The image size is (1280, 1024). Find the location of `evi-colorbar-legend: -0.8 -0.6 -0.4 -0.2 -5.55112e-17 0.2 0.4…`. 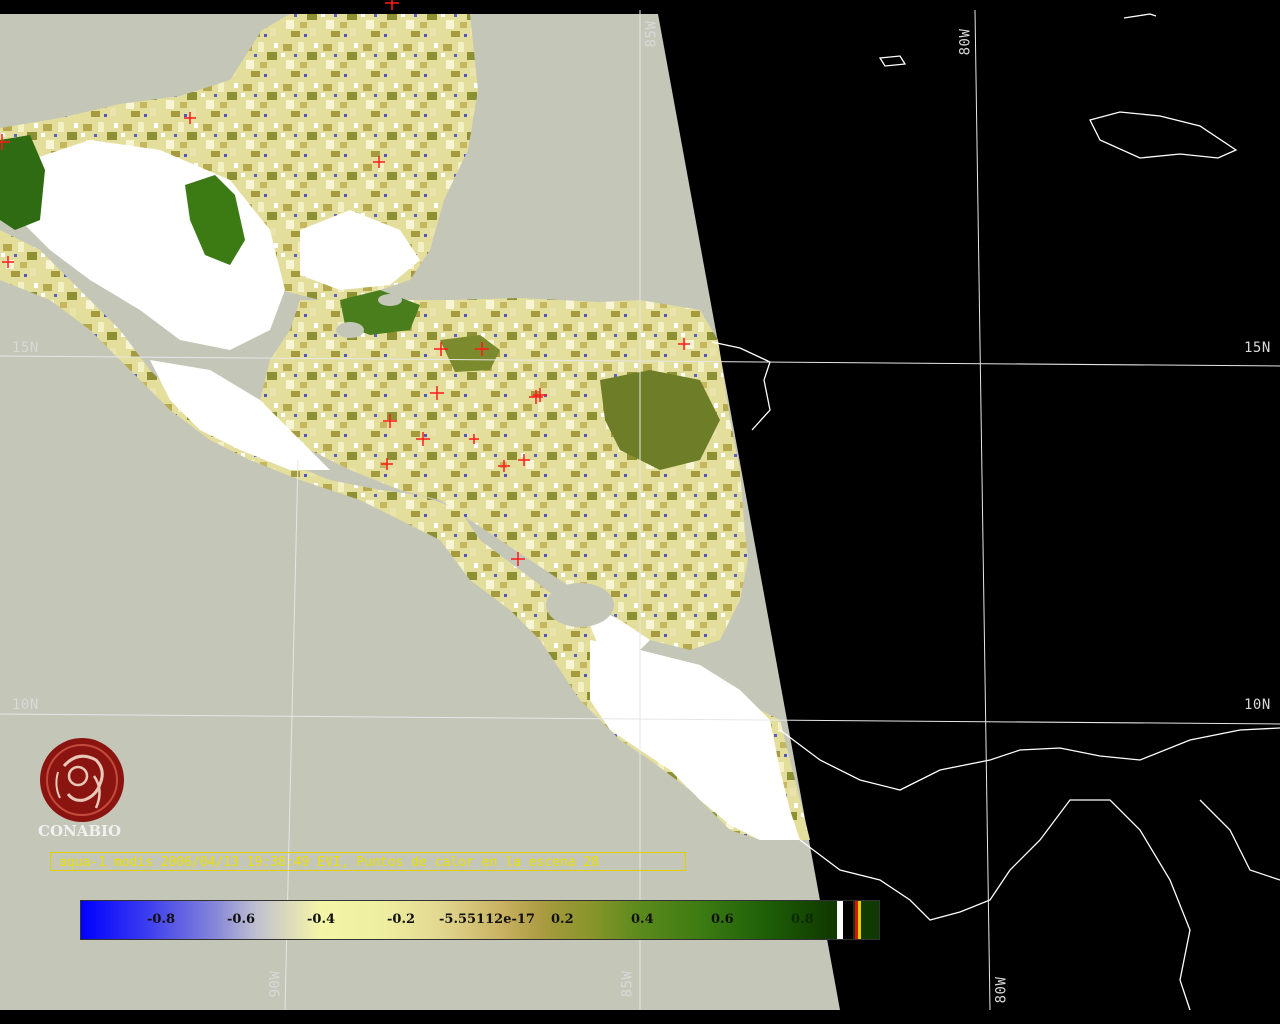

evi-colorbar-legend: -0.8 -0.6 -0.4 -0.2 -5.55112e-17 0.2 0.4… is located at coordinates (480, 920).